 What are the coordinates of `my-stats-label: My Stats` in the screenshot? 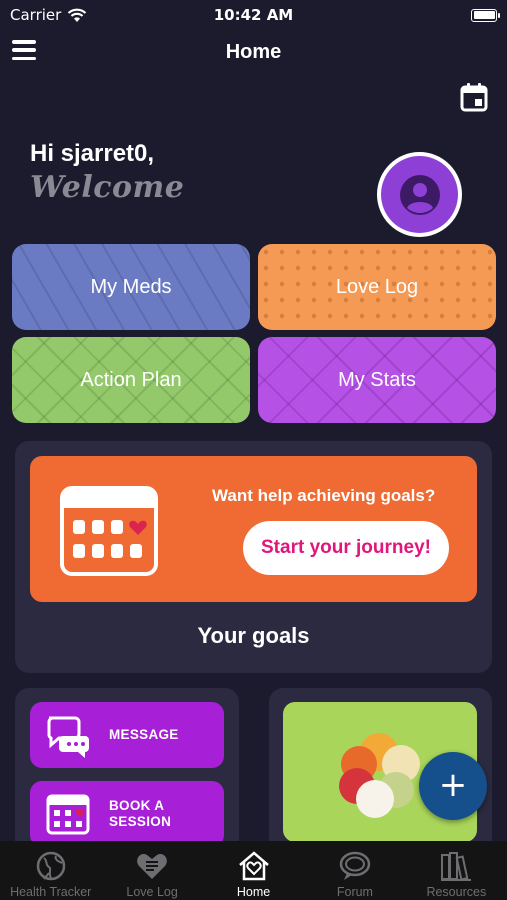 It's located at (377, 379).